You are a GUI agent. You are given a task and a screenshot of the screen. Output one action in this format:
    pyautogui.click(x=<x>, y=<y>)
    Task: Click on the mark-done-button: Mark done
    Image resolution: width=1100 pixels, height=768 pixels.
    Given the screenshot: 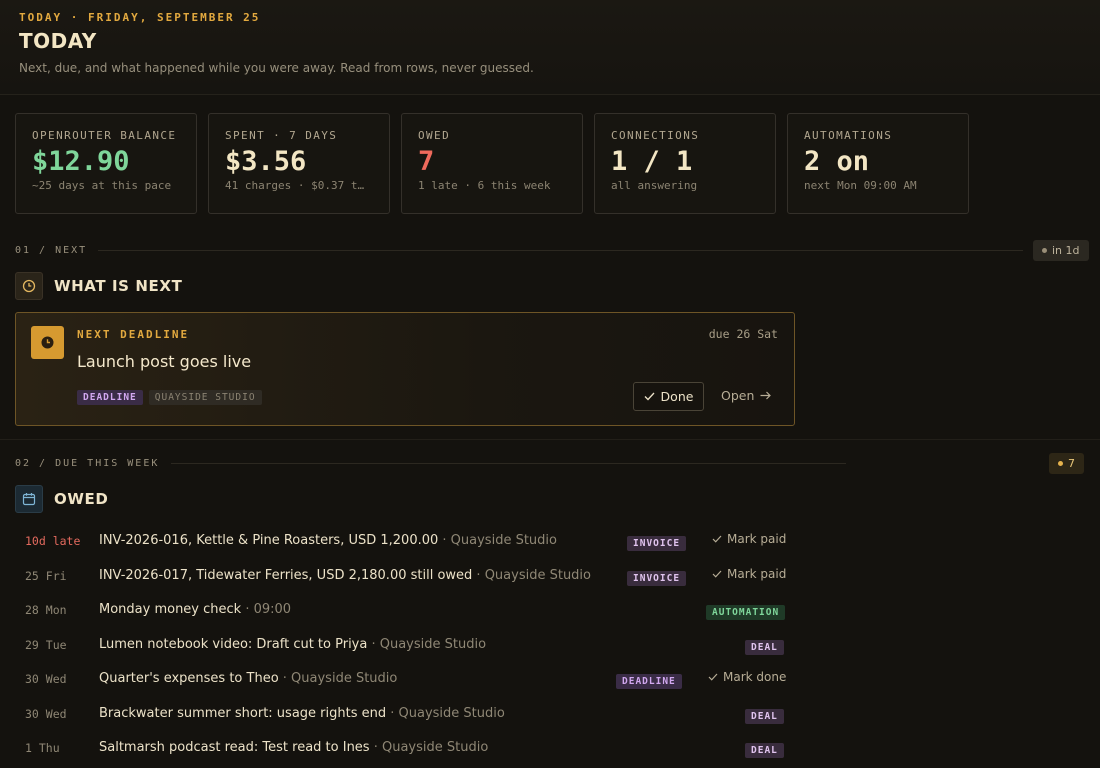 What is the action you would take?
    pyautogui.click(x=747, y=677)
    